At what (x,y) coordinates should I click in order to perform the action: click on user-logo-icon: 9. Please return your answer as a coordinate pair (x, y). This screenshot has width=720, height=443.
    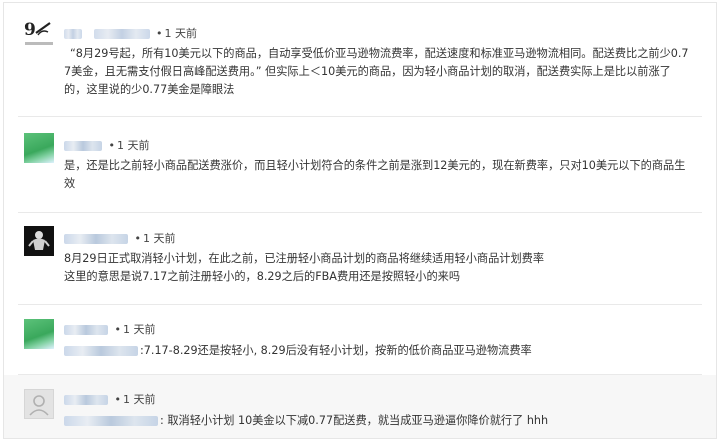
    Looking at the image, I should click on (38, 32).